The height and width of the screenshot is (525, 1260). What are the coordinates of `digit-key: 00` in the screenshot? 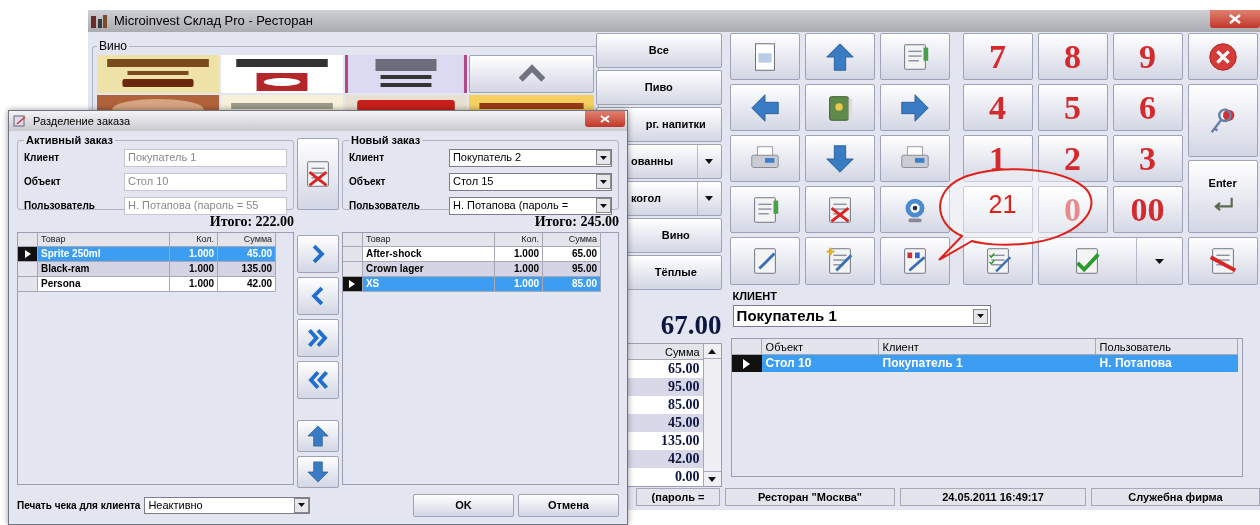 It's located at (1147, 209).